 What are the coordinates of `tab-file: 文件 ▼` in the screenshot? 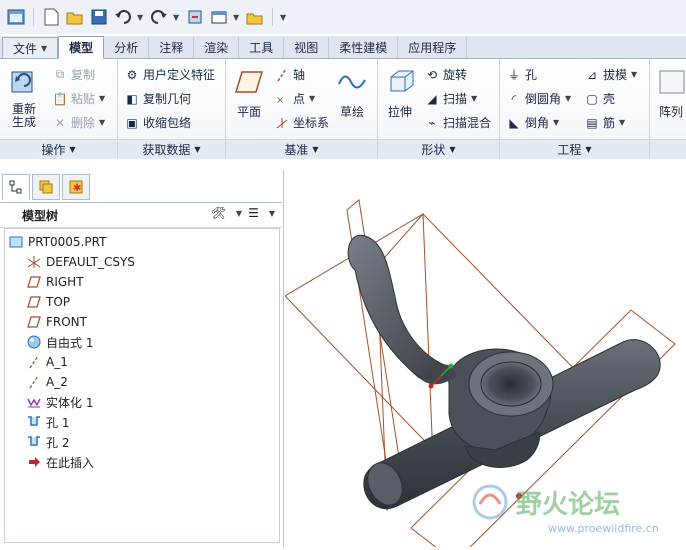 It's located at (30, 47).